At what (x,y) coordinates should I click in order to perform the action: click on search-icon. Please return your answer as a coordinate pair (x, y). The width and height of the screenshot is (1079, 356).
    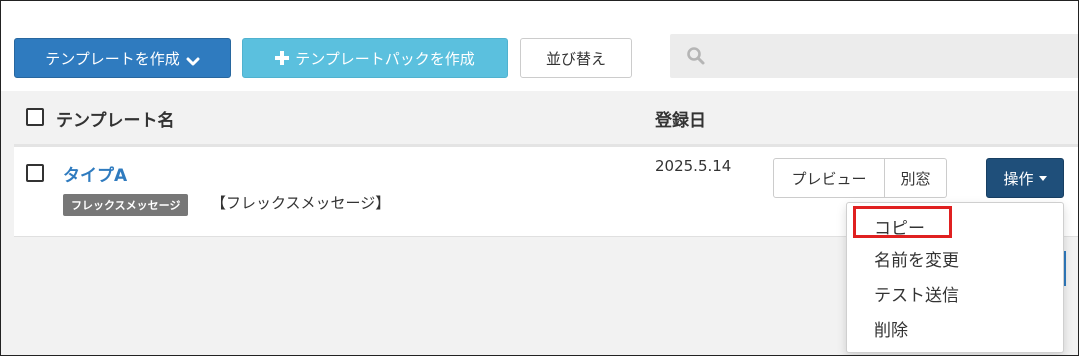
    Looking at the image, I should click on (696, 56).